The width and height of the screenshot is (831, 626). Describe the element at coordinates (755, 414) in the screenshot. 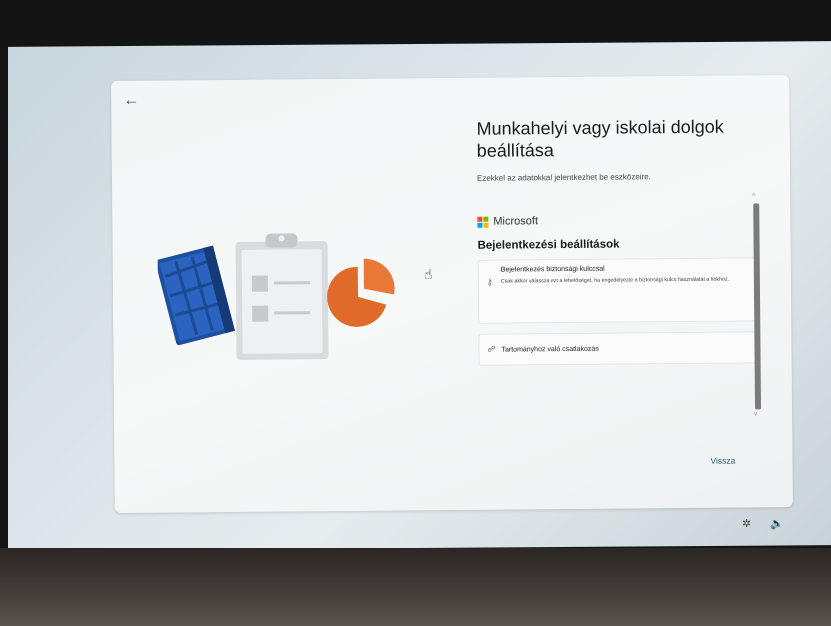

I see `scroll-down-icon: v` at that location.